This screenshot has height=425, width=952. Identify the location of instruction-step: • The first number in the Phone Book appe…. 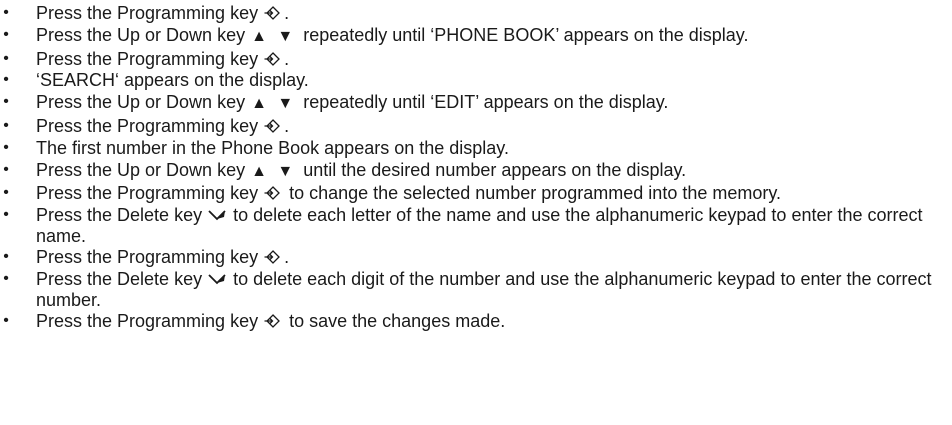
(476, 148).